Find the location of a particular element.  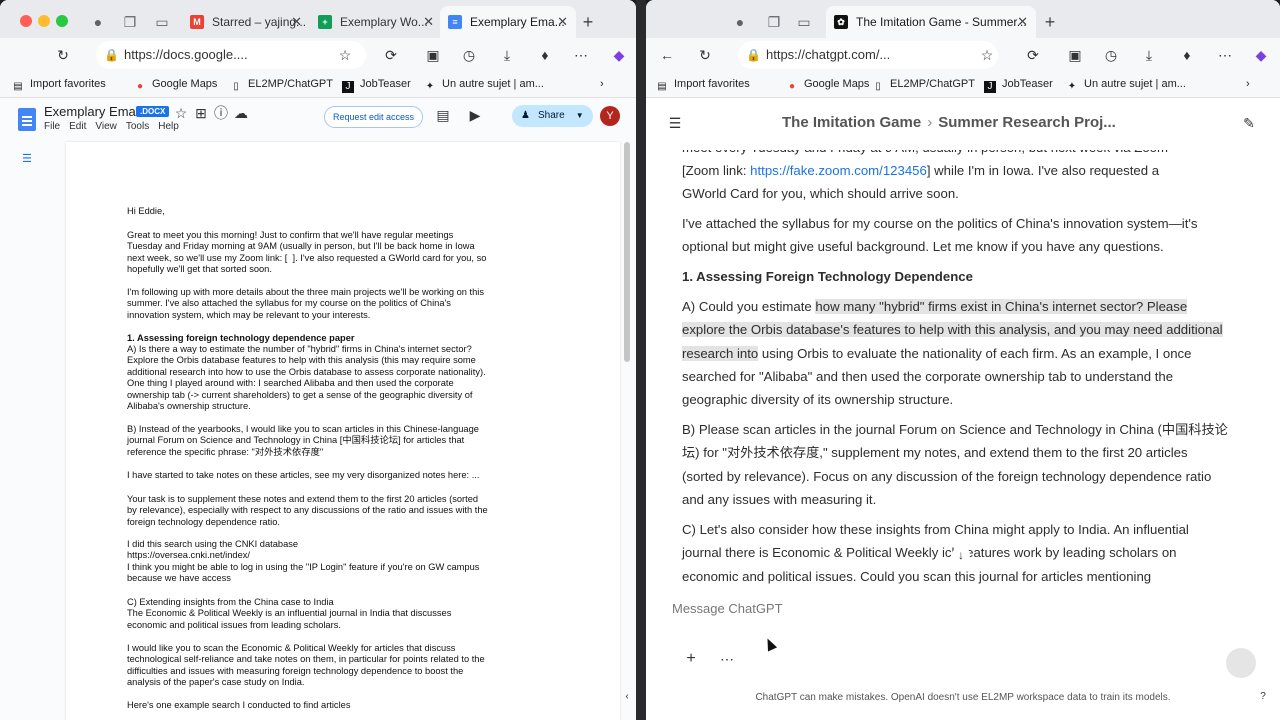

share-button: ♟ Share ▼ is located at coordinates (552, 116).